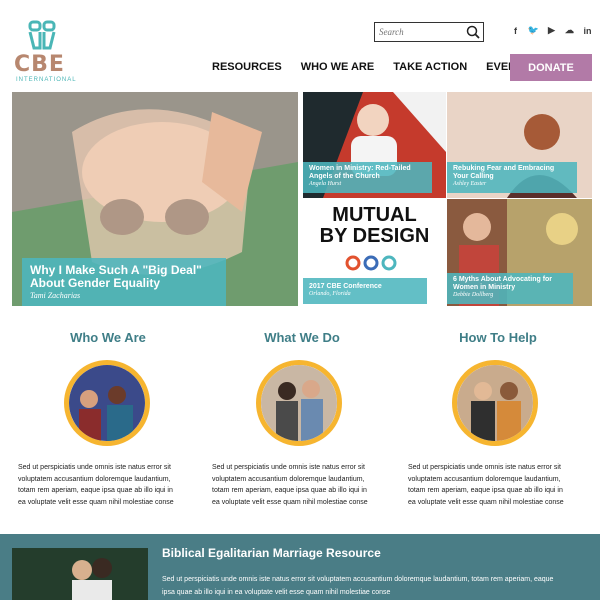  What do you see at coordinates (380, 67) in the screenshot?
I see `main-nav: RESOURCES WHO WE ARE TAKE ACTION EVENTS` at bounding box center [380, 67].